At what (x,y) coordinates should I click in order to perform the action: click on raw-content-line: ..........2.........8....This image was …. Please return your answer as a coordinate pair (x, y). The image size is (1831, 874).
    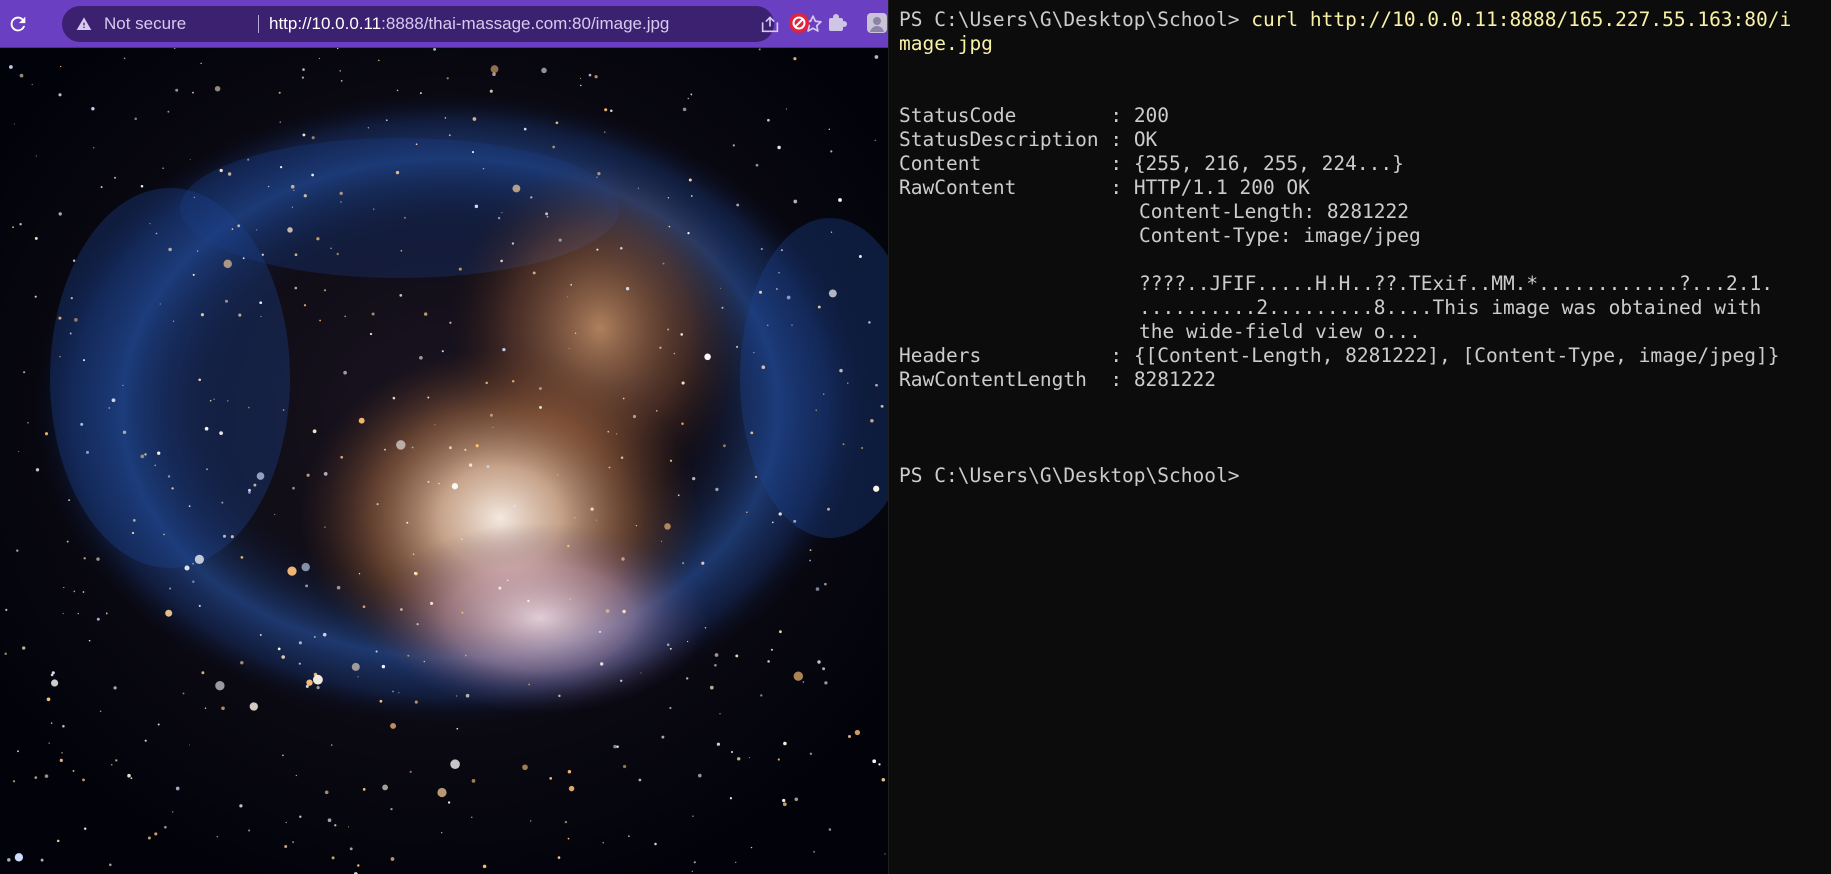
    Looking at the image, I should click on (1450, 307).